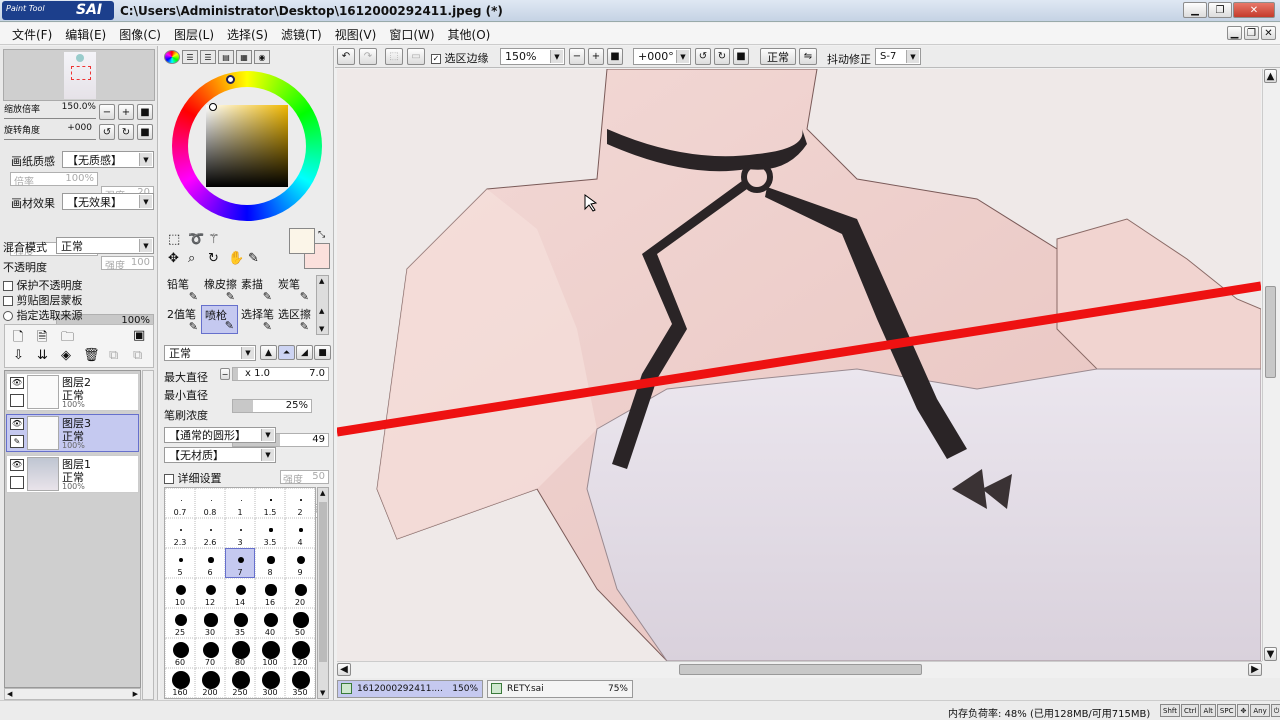  Describe the element at coordinates (300, 503) in the screenshot. I see `brush-size-cell: 2` at that location.